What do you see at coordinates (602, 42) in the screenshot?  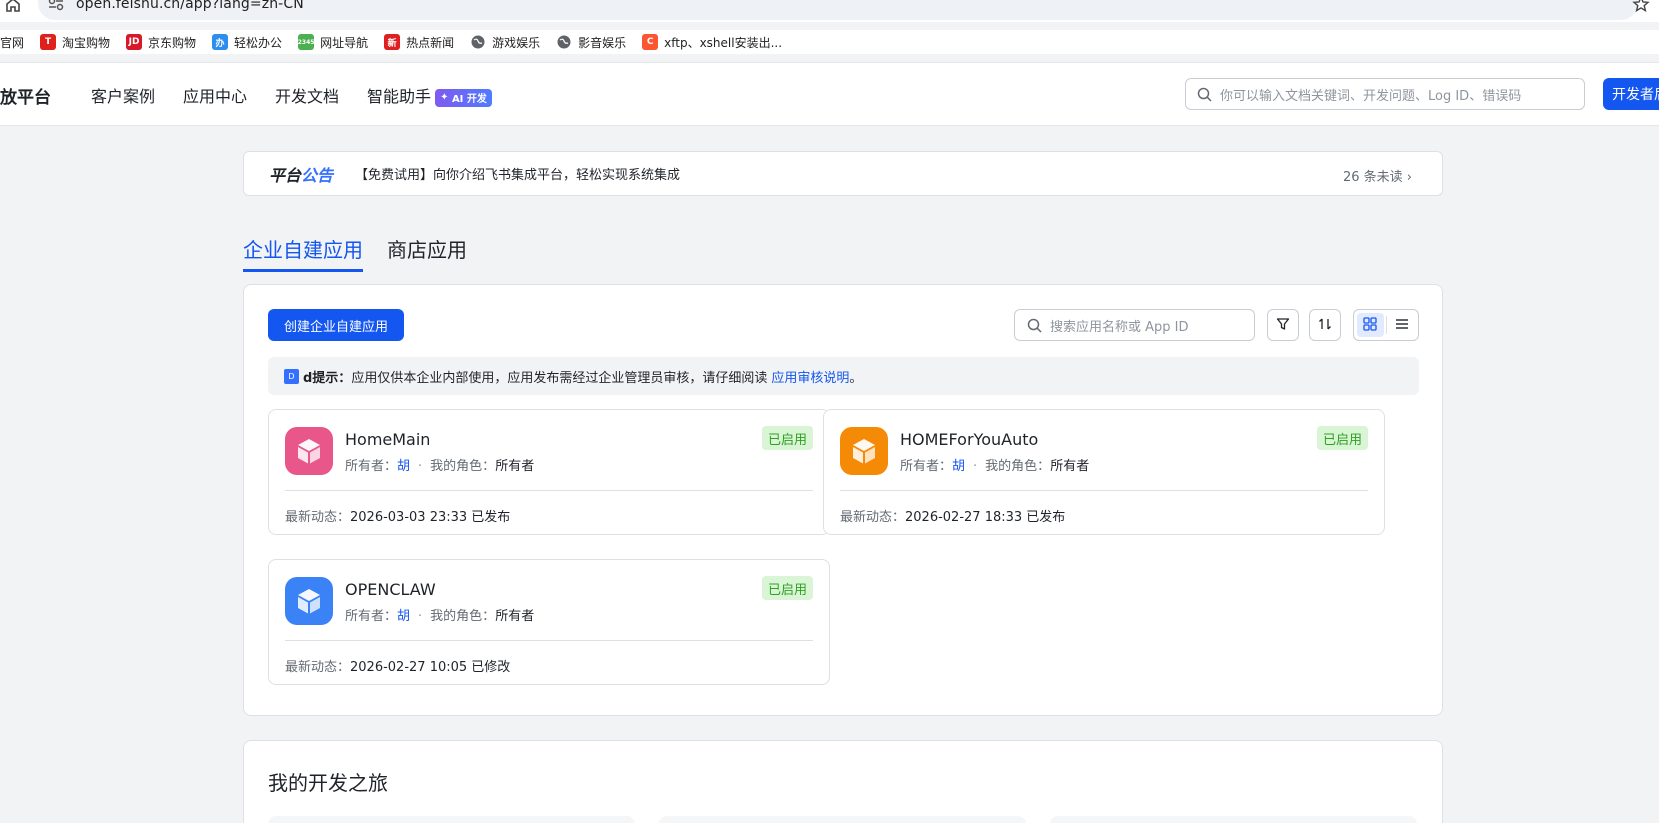 I see `bookmark-label: 影音娱乐` at bounding box center [602, 42].